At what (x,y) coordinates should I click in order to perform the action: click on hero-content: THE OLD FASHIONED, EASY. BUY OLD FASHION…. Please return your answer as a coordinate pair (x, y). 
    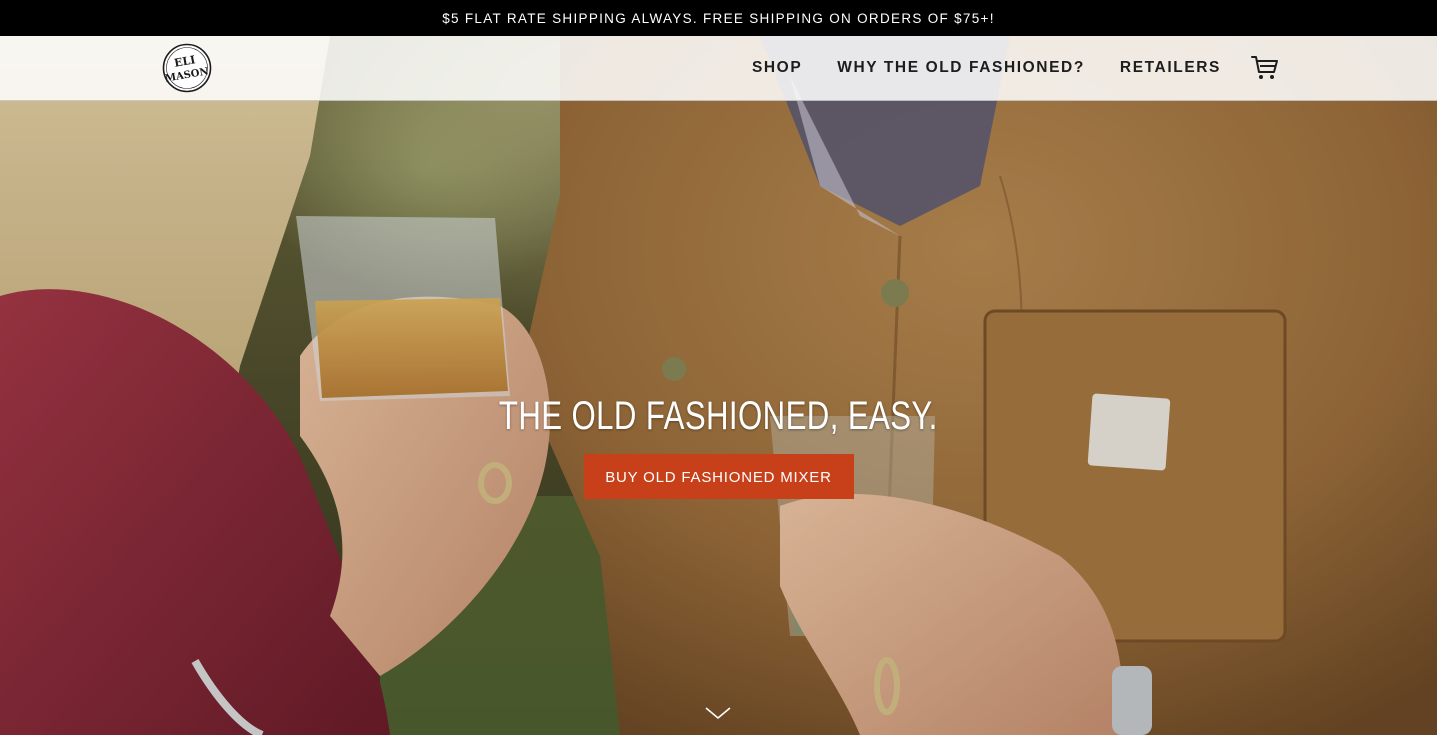
    Looking at the image, I should click on (718, 446).